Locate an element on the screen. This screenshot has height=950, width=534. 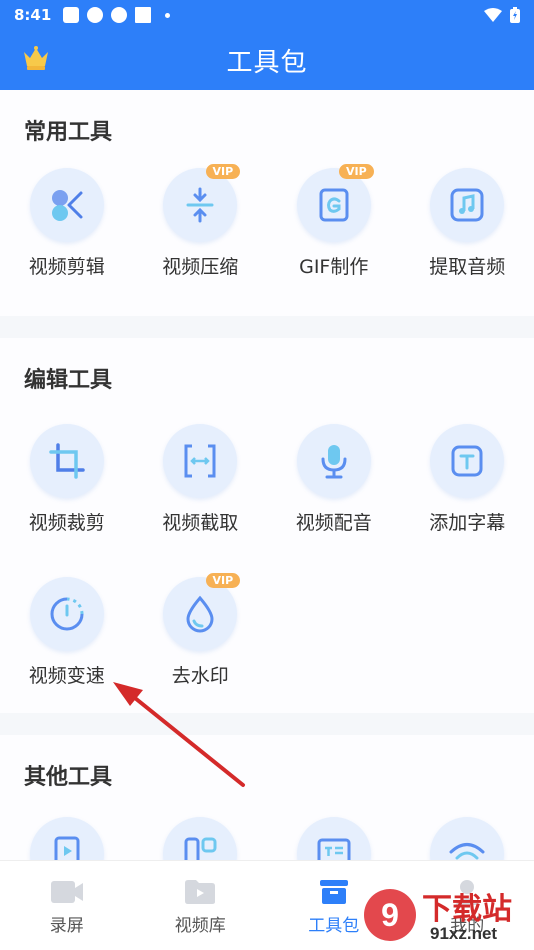
tool-video-compress: VIP 视频压缩 is located at coordinates (201, 231).